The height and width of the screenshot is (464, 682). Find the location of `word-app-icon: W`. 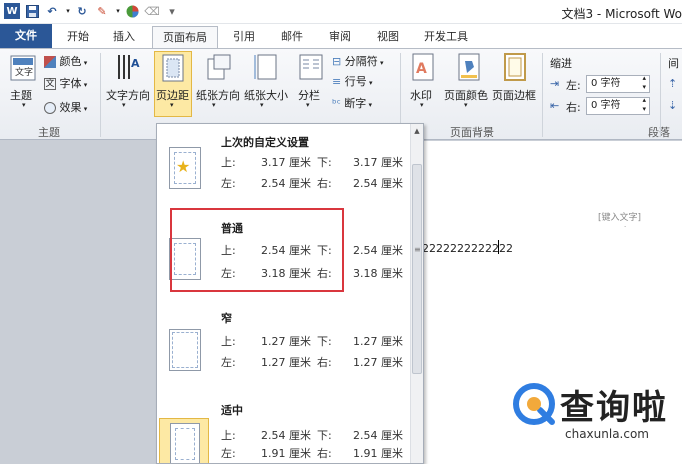

word-app-icon: W is located at coordinates (12, 11).